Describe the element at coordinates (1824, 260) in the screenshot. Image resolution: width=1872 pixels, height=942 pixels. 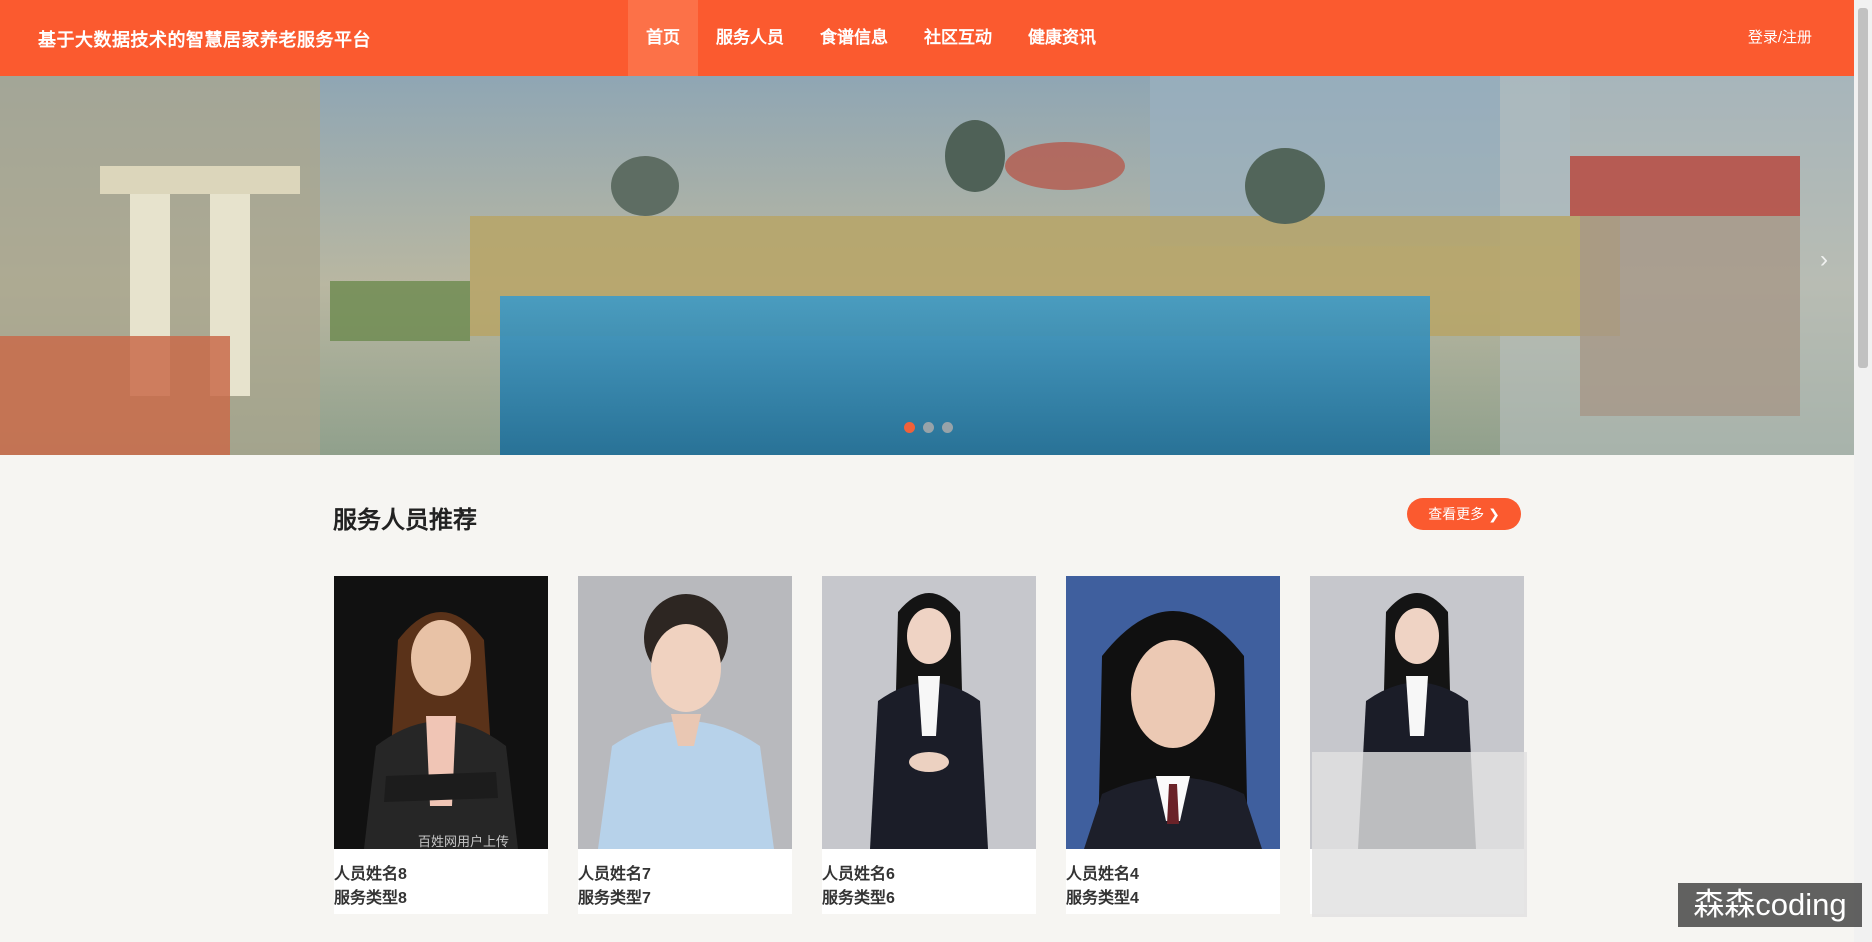
I see `chevron-right-icon: ›` at that location.